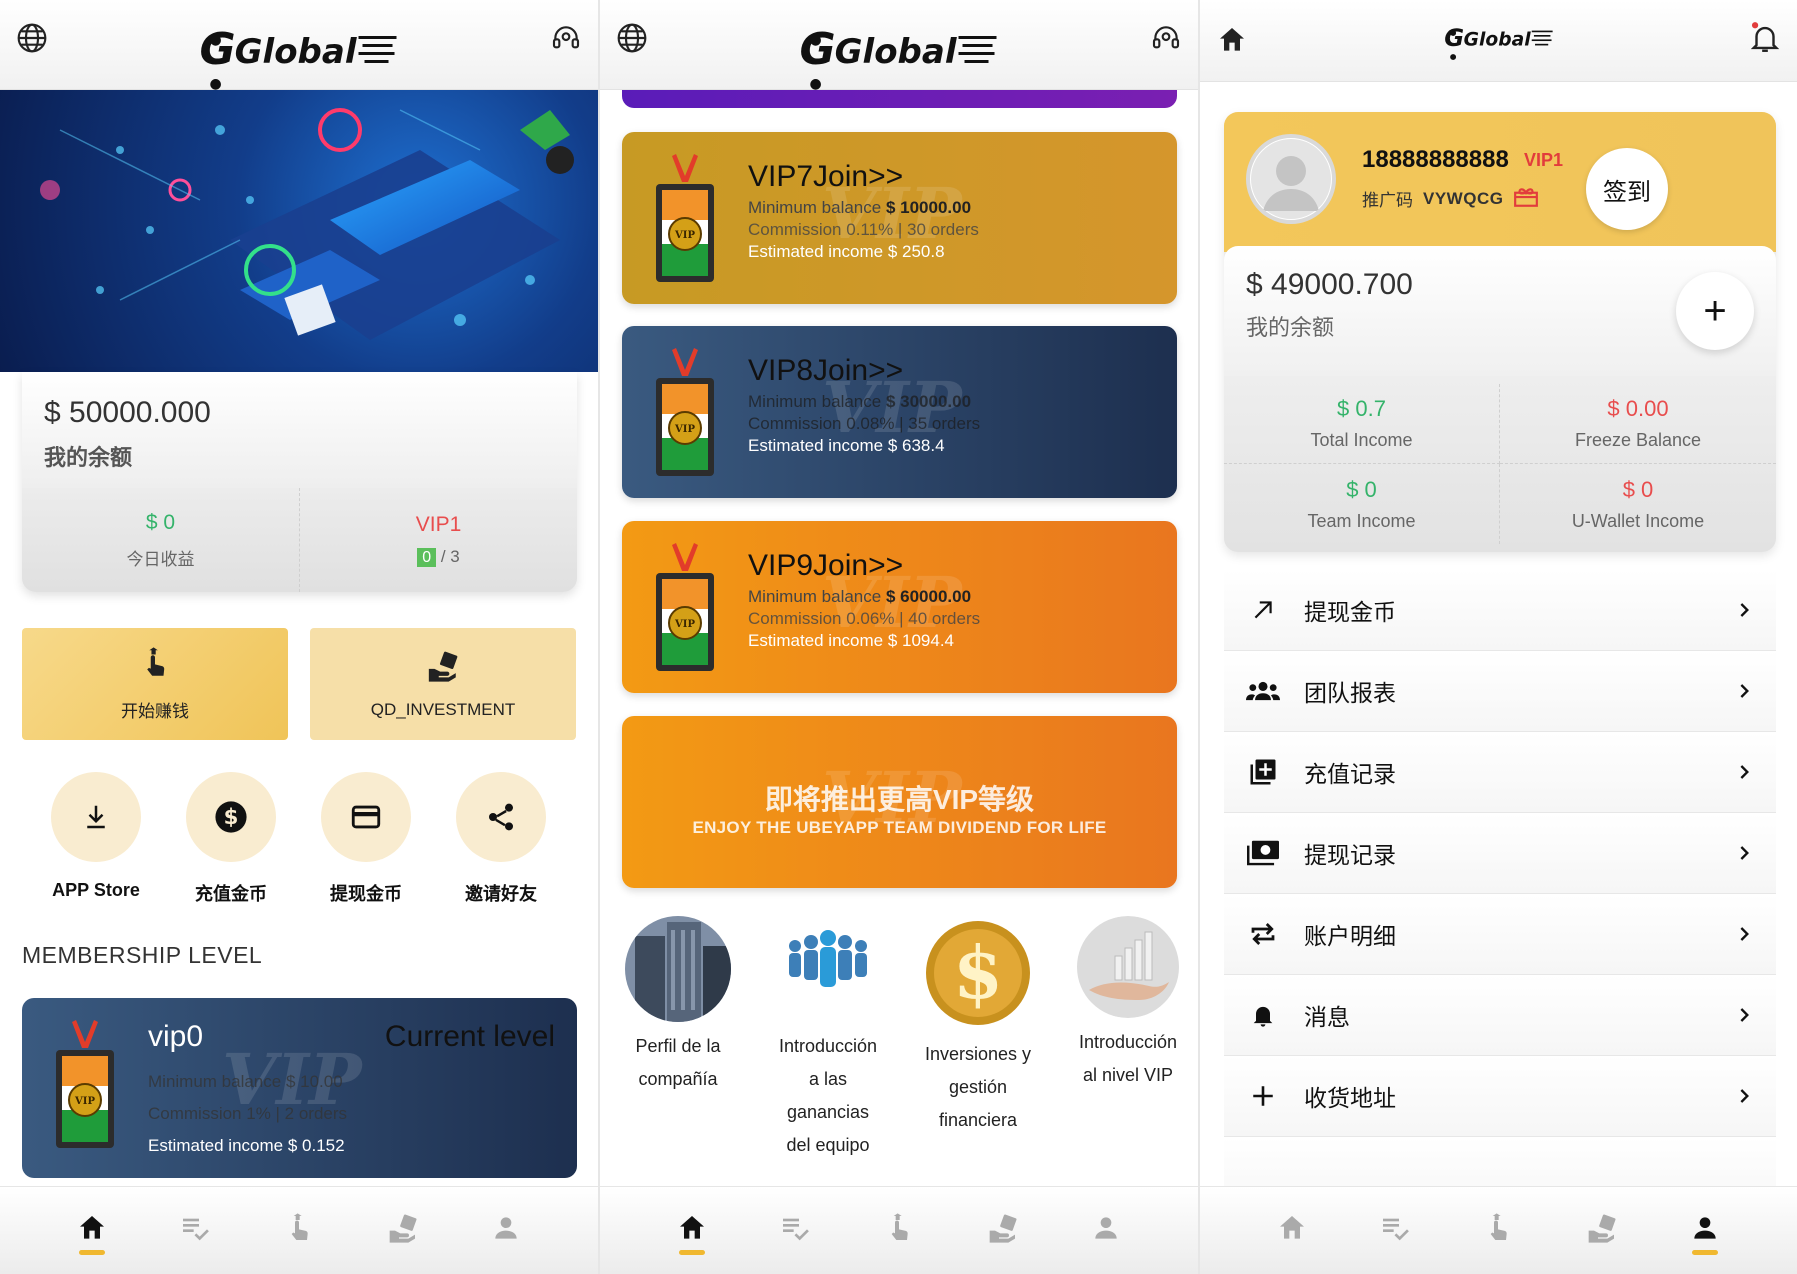 This screenshot has height=1274, width=1797. Describe the element at coordinates (155, 684) in the screenshot. I see `start-earning-button: 开始赚钱` at that location.